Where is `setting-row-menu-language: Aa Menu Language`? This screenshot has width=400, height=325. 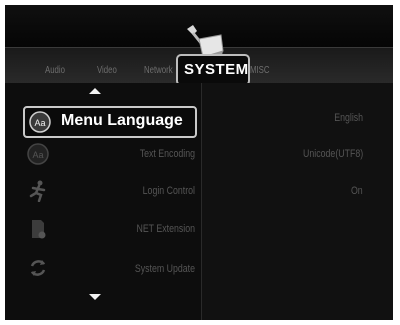
setting-row-menu-language: Aa Menu Language is located at coordinates (110, 122).